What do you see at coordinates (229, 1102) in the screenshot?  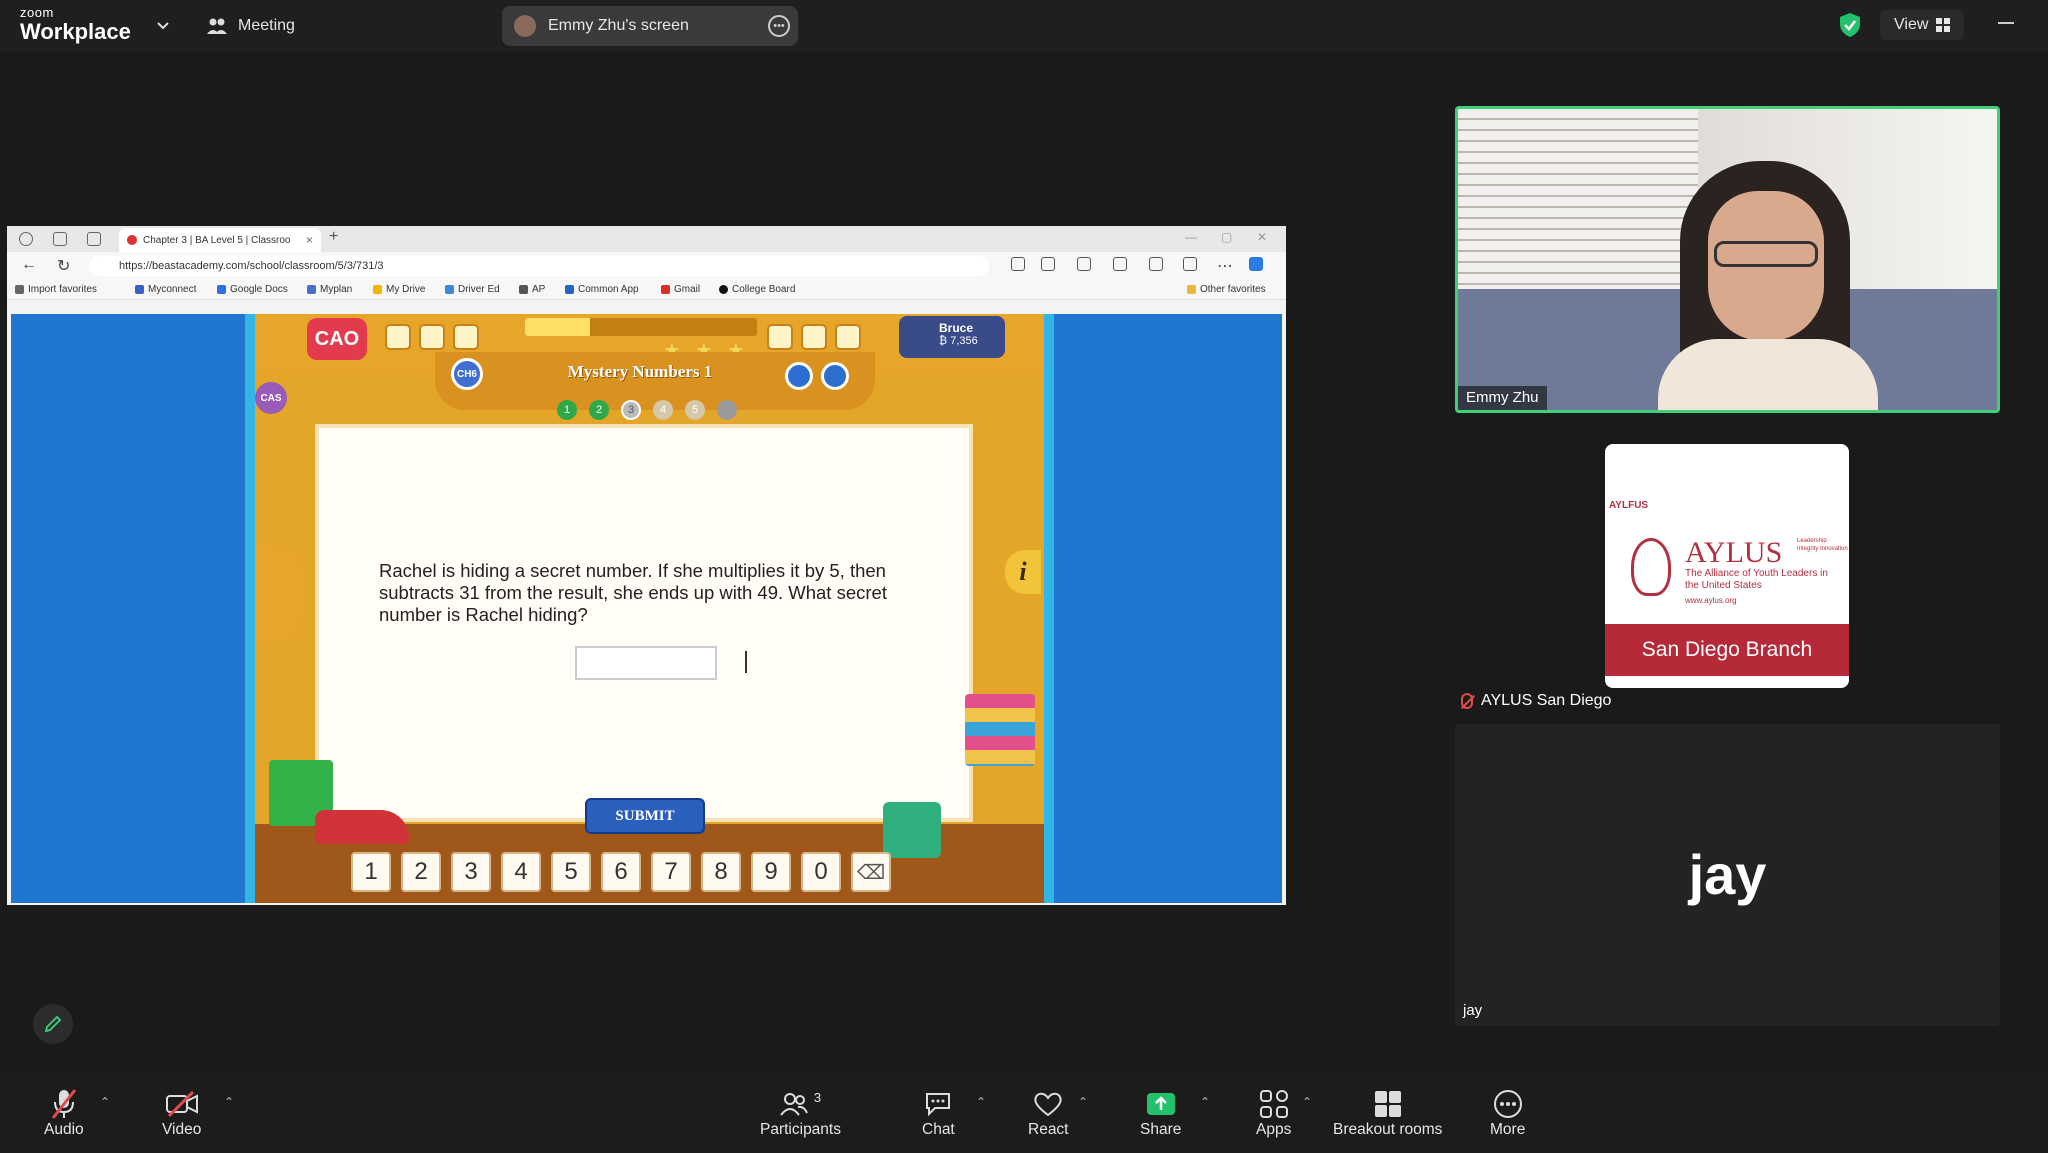 I see `video-options-caret: ⌃` at bounding box center [229, 1102].